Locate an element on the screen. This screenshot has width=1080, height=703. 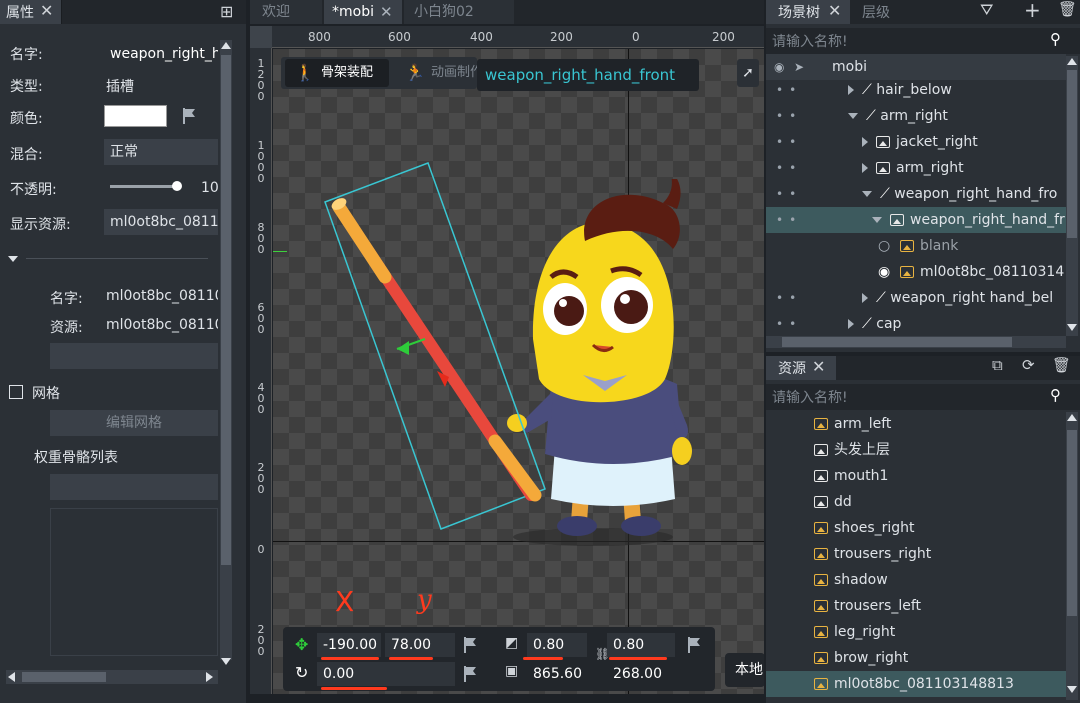
asset-item: dd is located at coordinates (916, 502).